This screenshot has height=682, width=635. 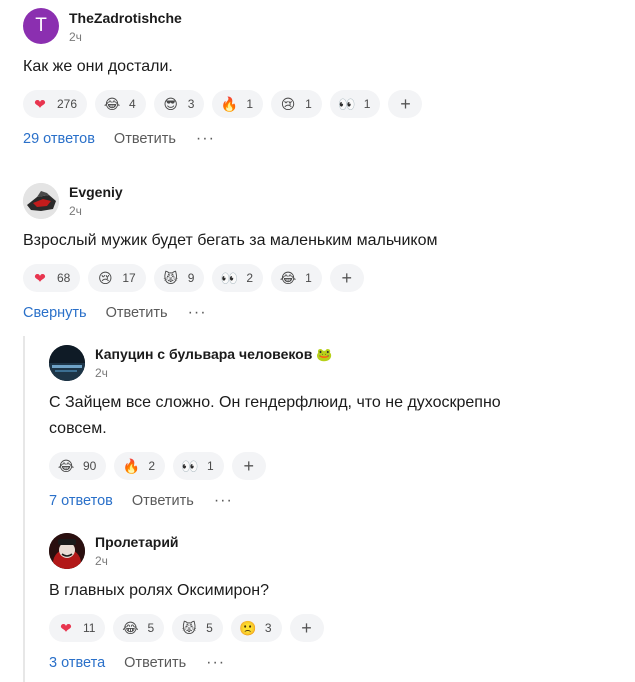 I want to click on reaction-laughing: 😂 90, so click(x=78, y=466).